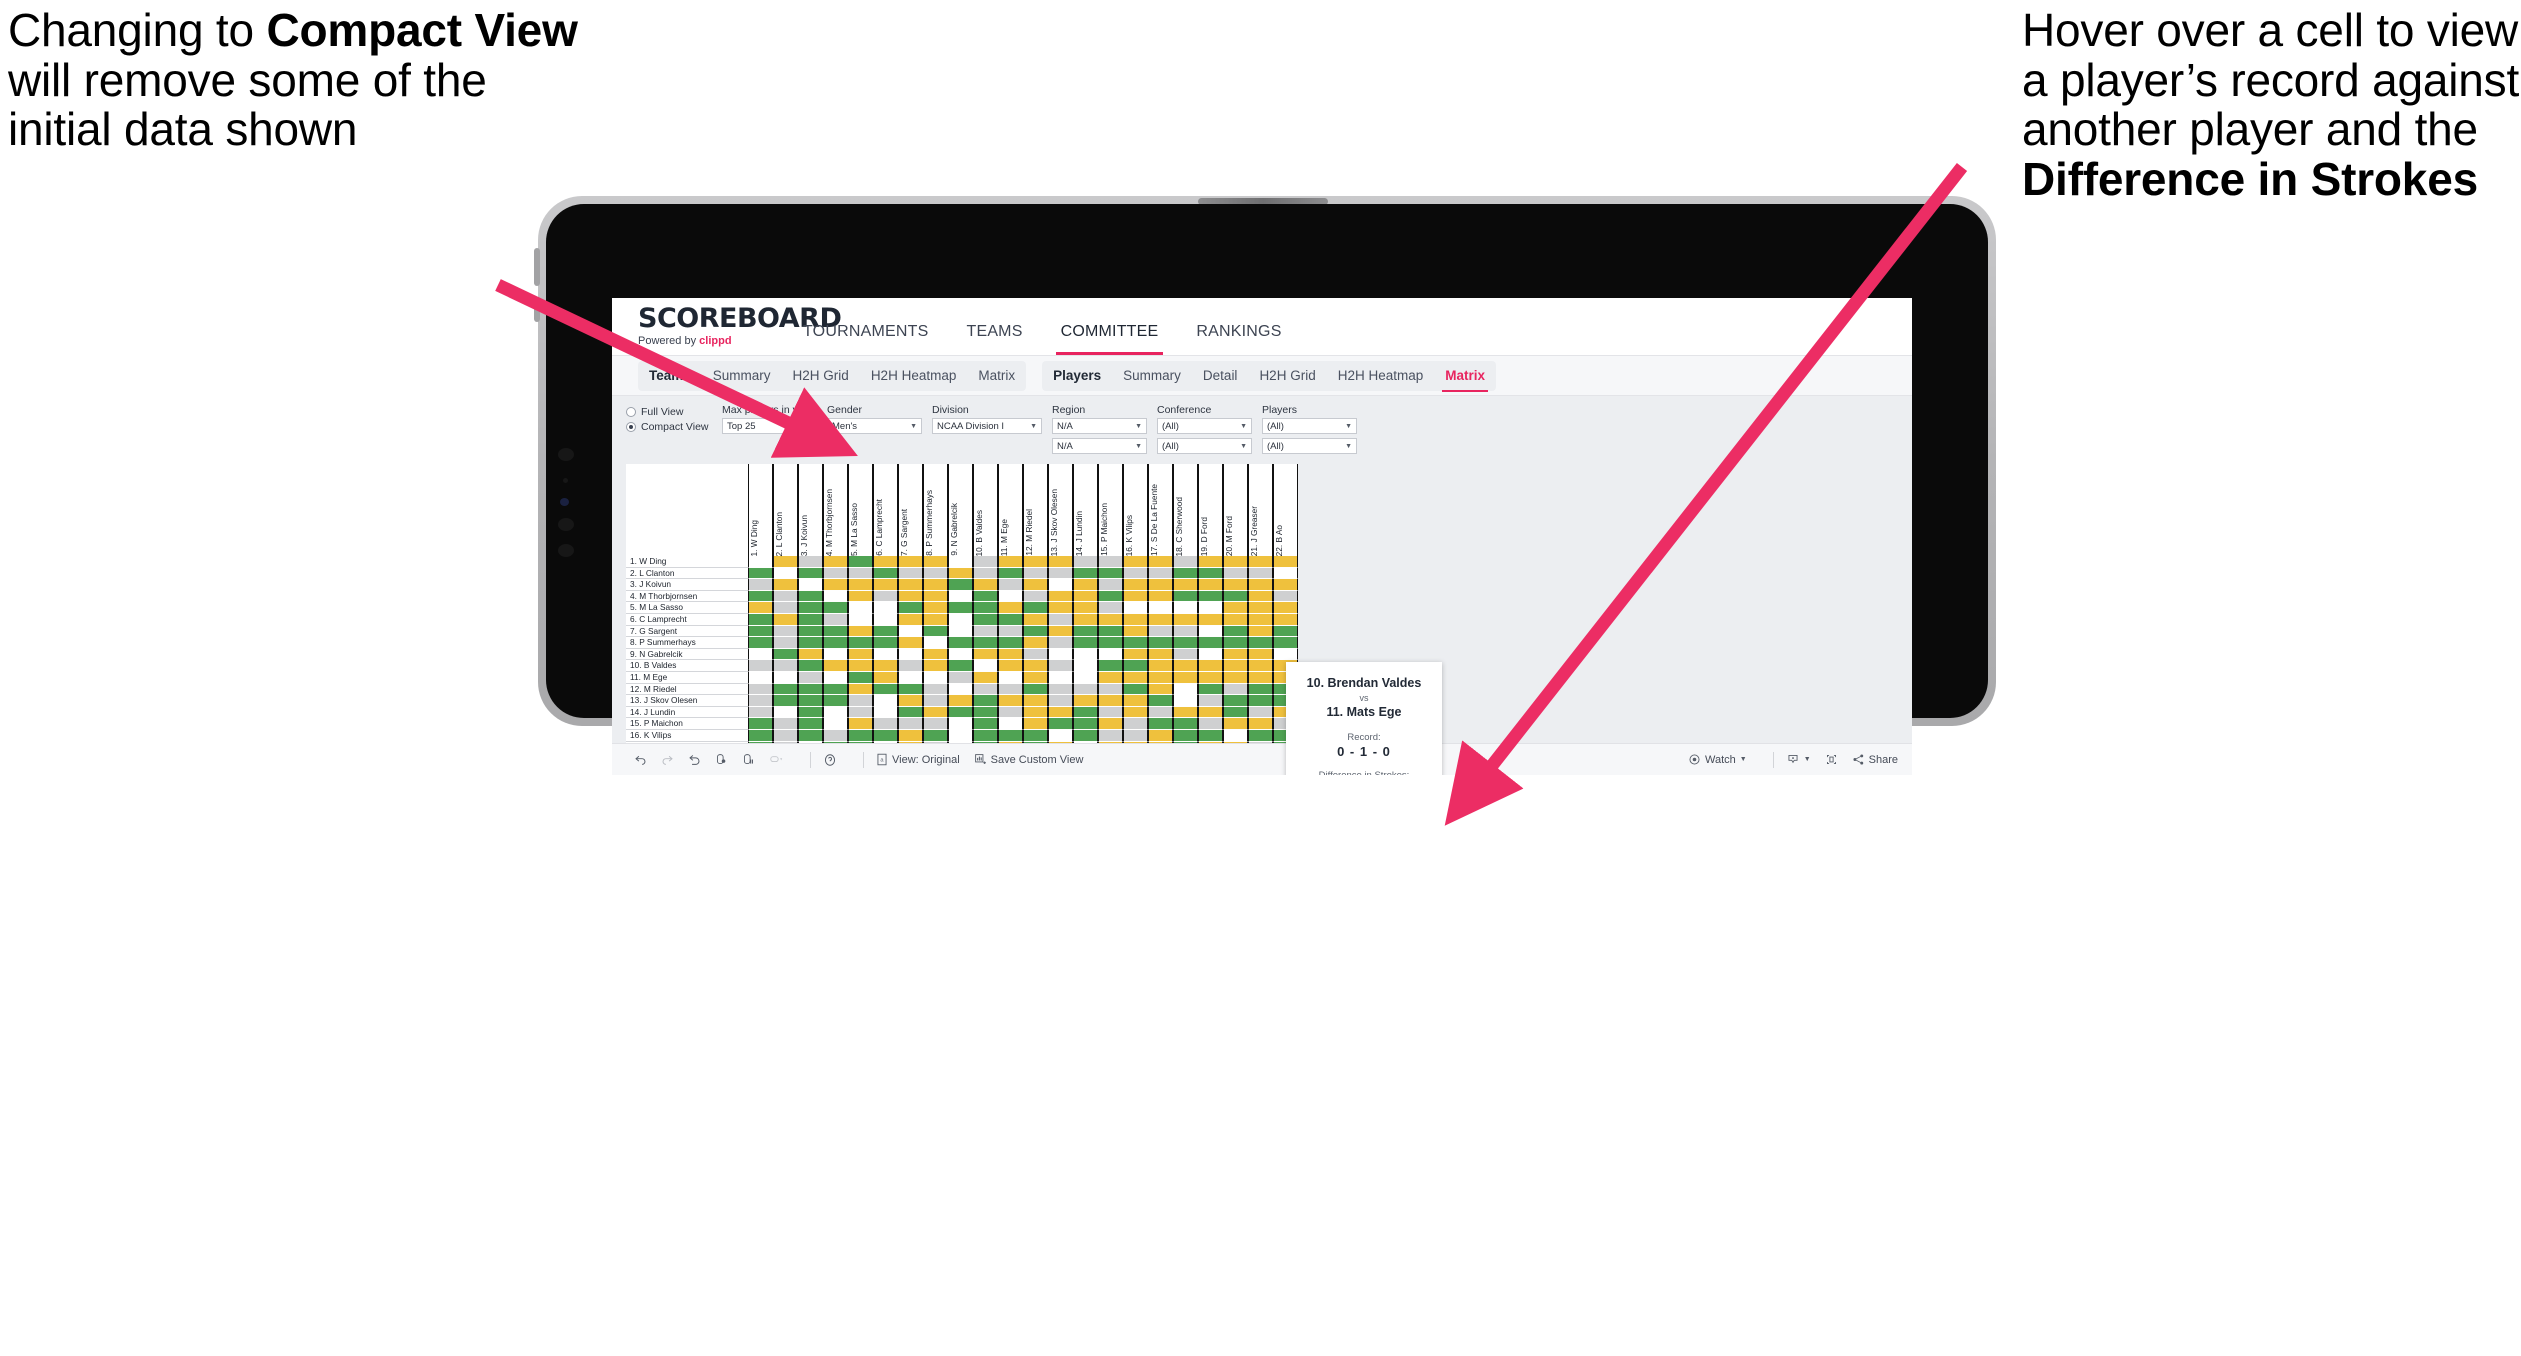  I want to click on topnav-item-tournaments: TOURNAMENTS, so click(865, 339).